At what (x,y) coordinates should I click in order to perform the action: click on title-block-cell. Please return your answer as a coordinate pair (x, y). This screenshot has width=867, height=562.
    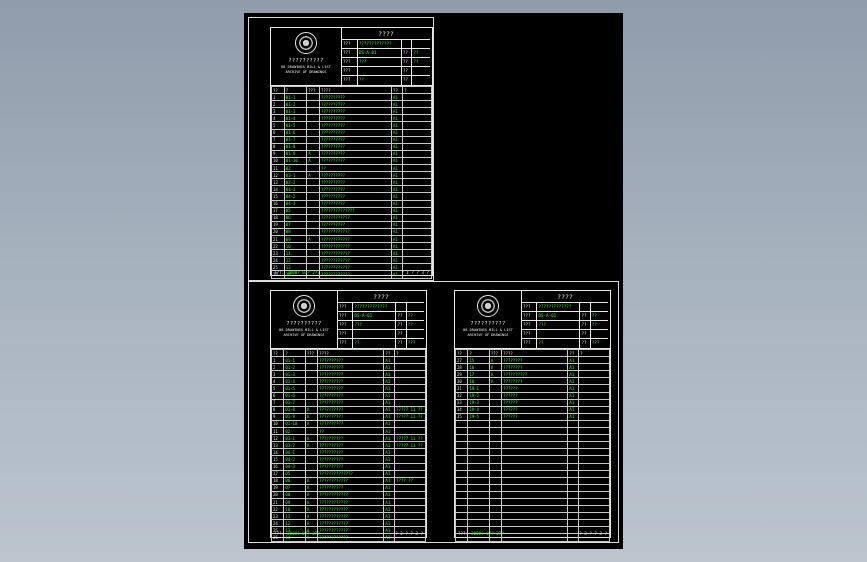
    Looking at the image, I should click on (401, 307).